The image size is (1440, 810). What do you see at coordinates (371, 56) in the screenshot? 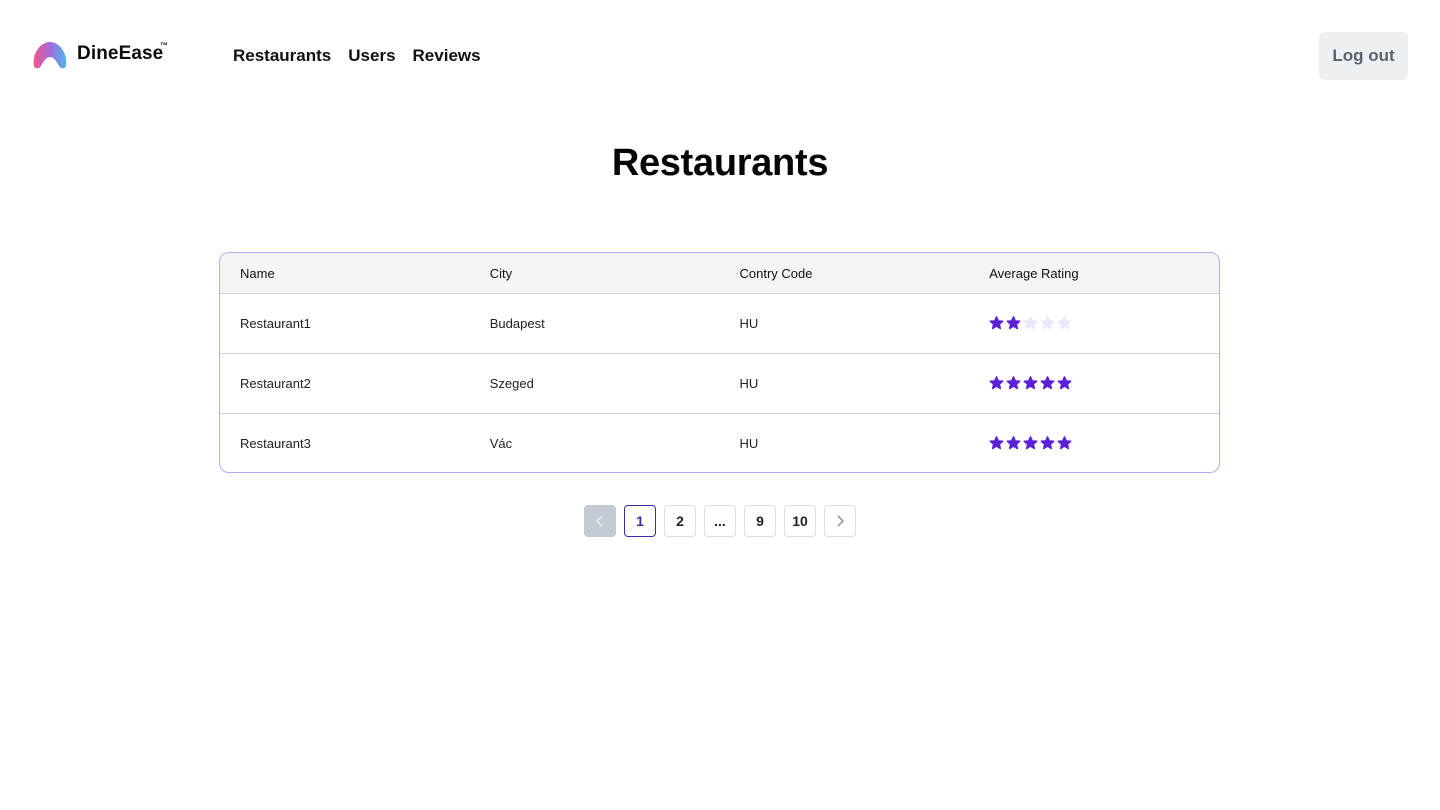
I see `nav-users: Users` at bounding box center [371, 56].